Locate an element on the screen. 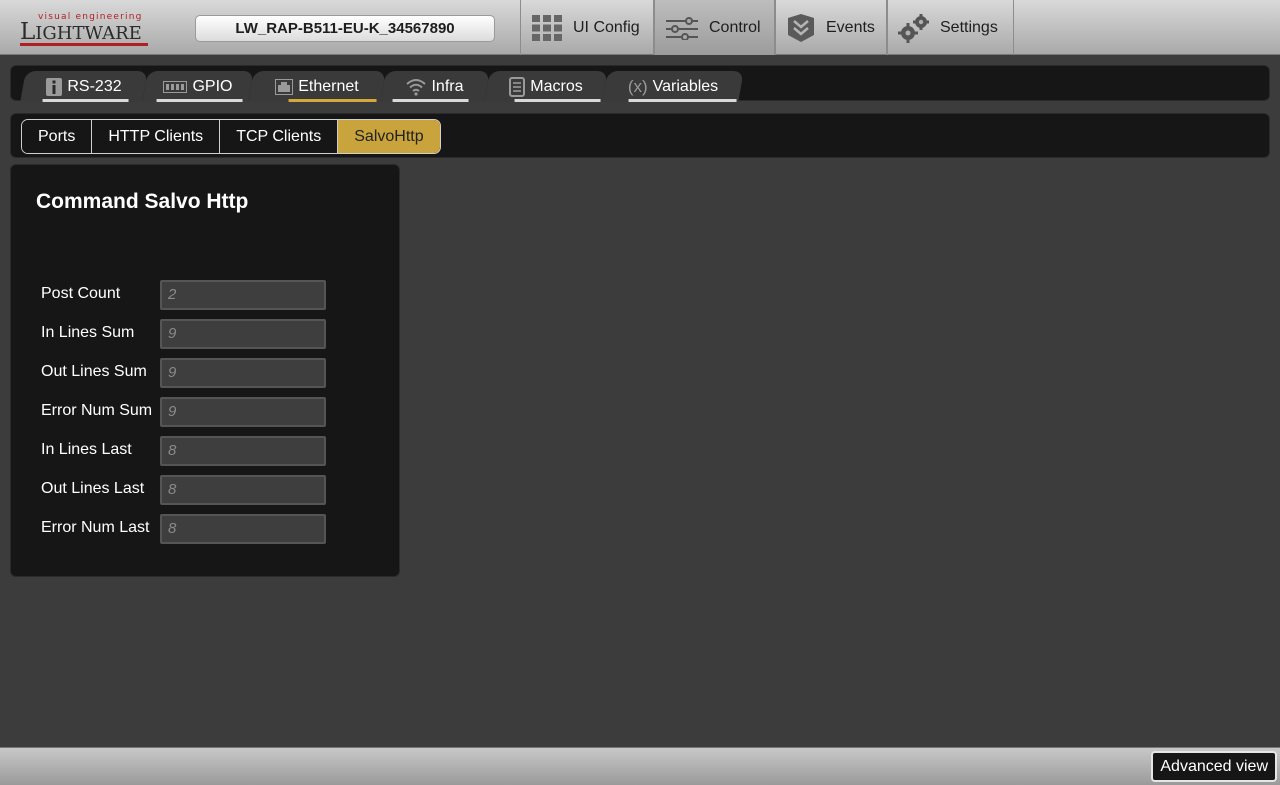 The image size is (1280, 785). nav-label: Events is located at coordinates (850, 27).